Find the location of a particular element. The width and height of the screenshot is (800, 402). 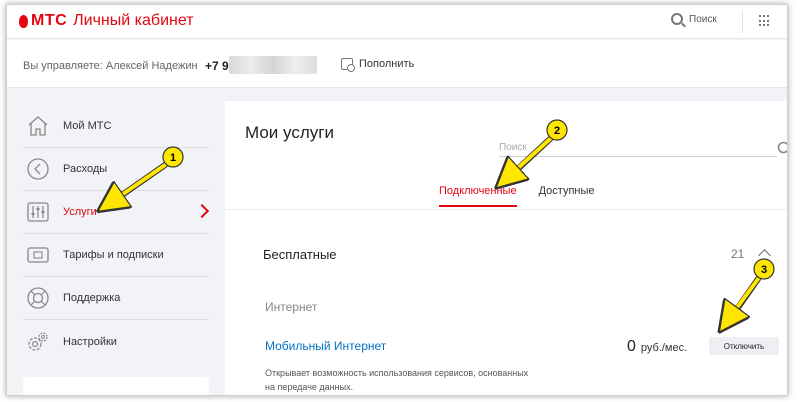

sidebar-item-services: Услуги is located at coordinates (116, 212).